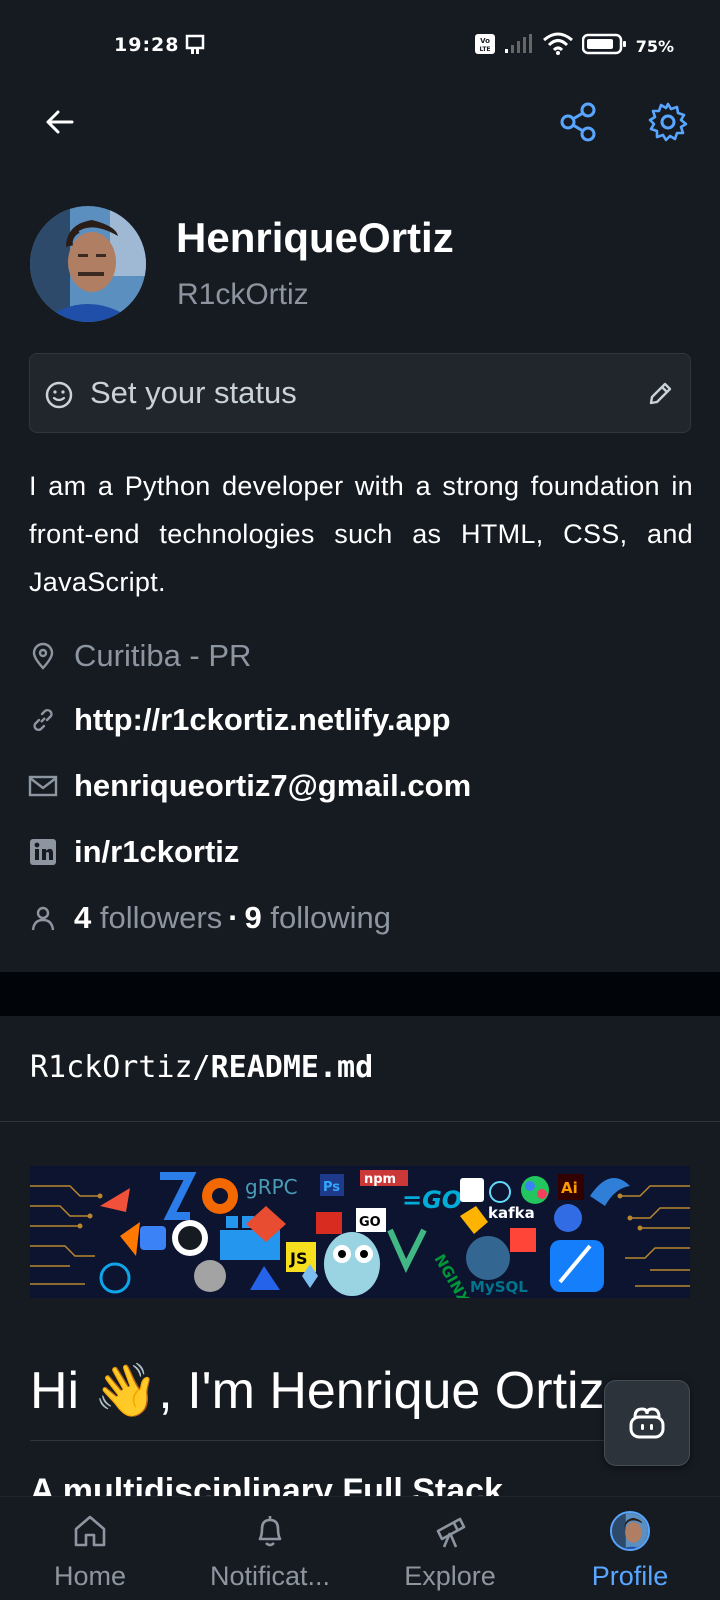 This screenshot has width=720, height=1600. I want to click on telescope-icon, so click(450, 1531).